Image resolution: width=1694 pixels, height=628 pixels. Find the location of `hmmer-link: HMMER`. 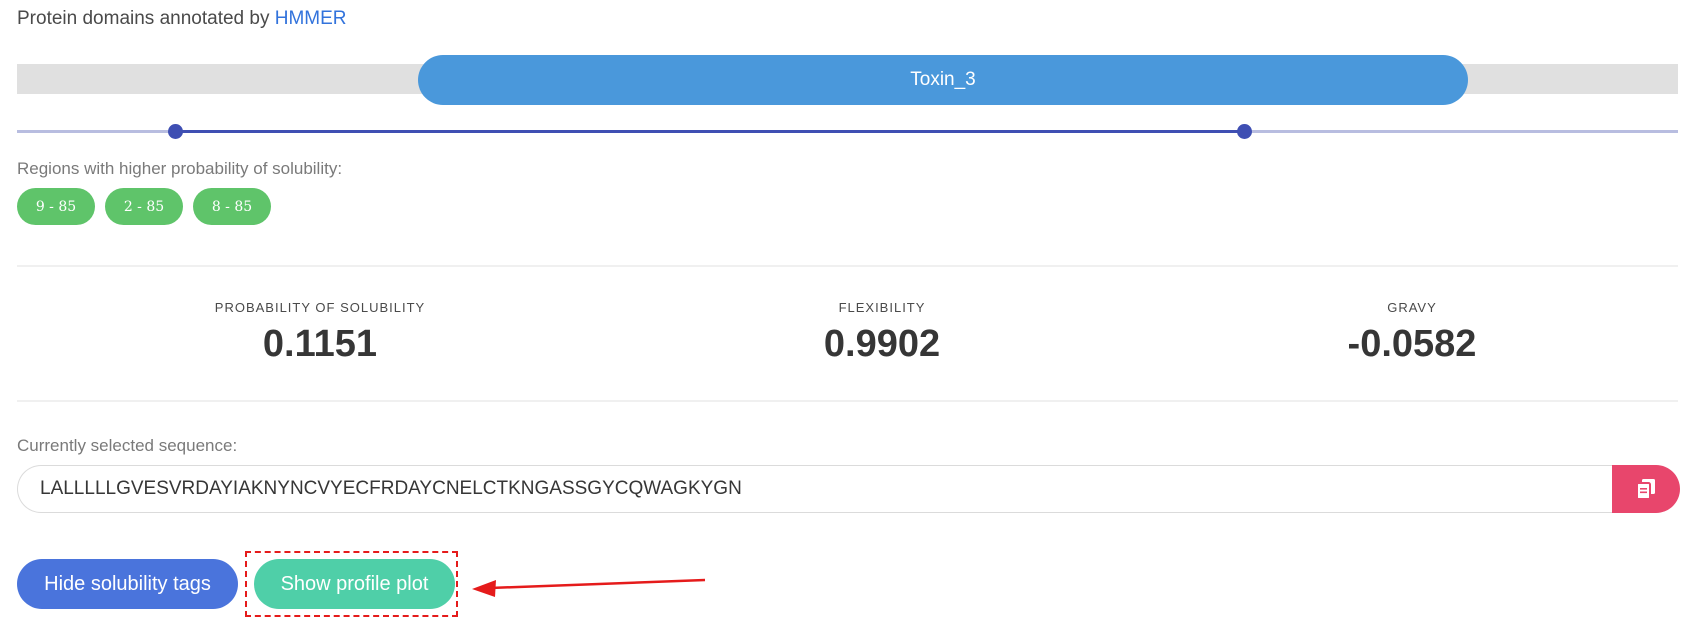

hmmer-link: HMMER is located at coordinates (311, 18).